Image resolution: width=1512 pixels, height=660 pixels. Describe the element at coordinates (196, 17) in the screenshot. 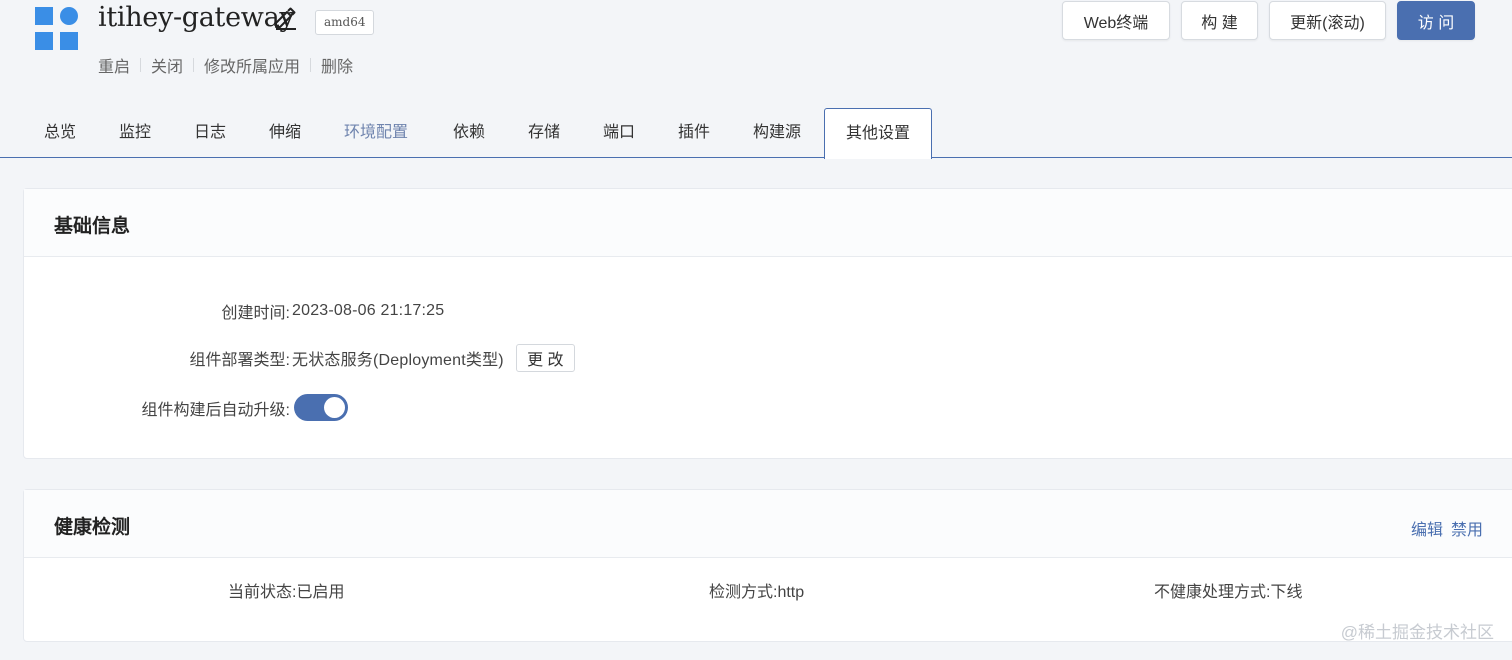

I see `component-title: itihey-gateway` at that location.